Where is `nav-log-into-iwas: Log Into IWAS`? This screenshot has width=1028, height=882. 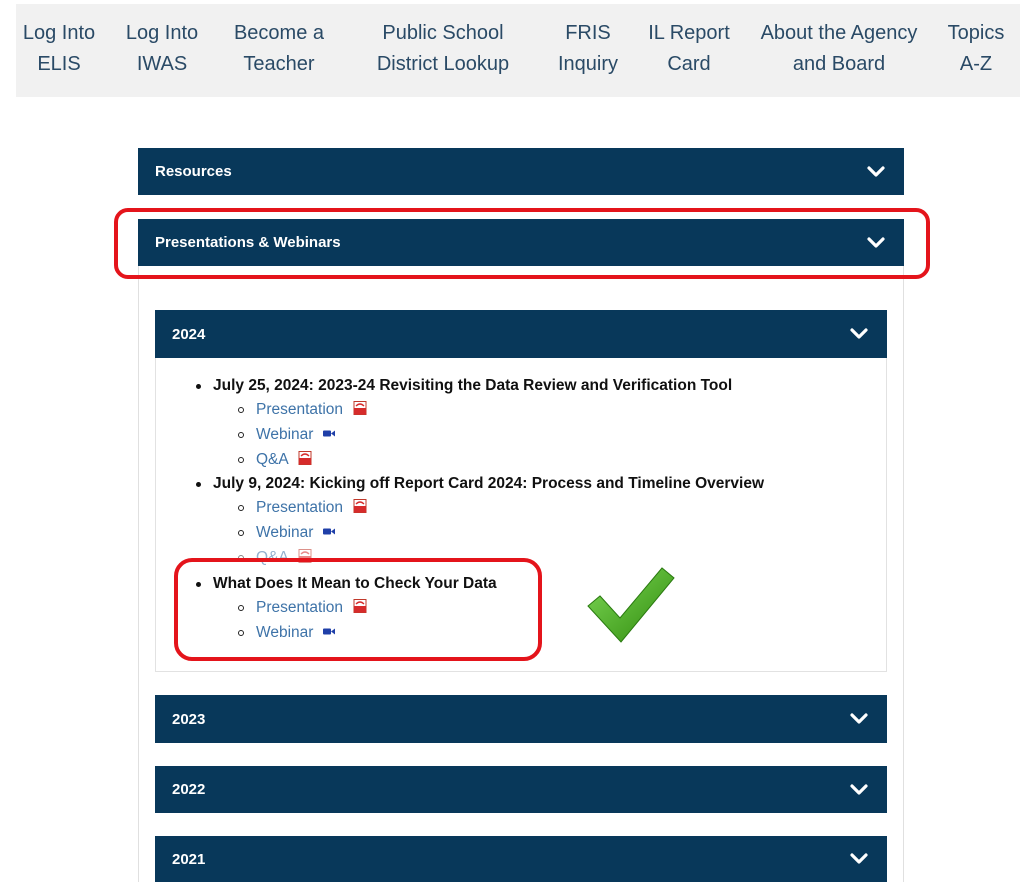 nav-log-into-iwas: Log Into IWAS is located at coordinates (162, 50).